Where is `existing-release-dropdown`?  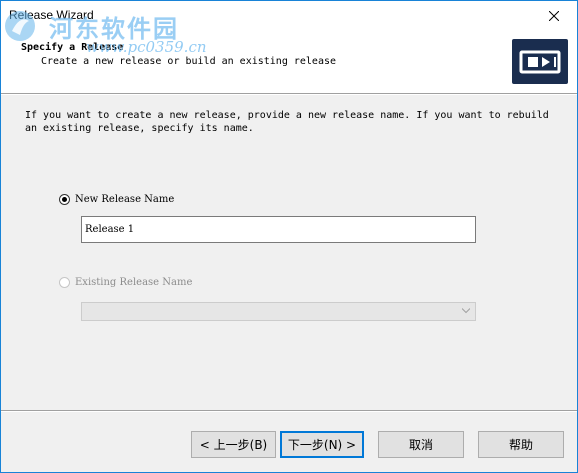
existing-release-dropdown is located at coordinates (278, 311).